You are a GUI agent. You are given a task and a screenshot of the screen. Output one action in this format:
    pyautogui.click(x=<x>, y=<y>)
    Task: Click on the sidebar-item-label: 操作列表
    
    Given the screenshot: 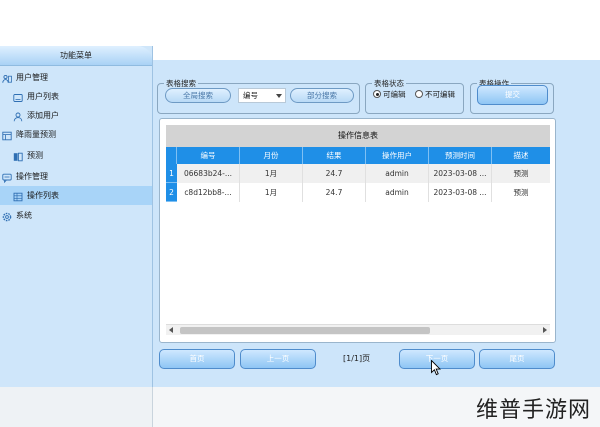 What is the action you would take?
    pyautogui.click(x=43, y=195)
    